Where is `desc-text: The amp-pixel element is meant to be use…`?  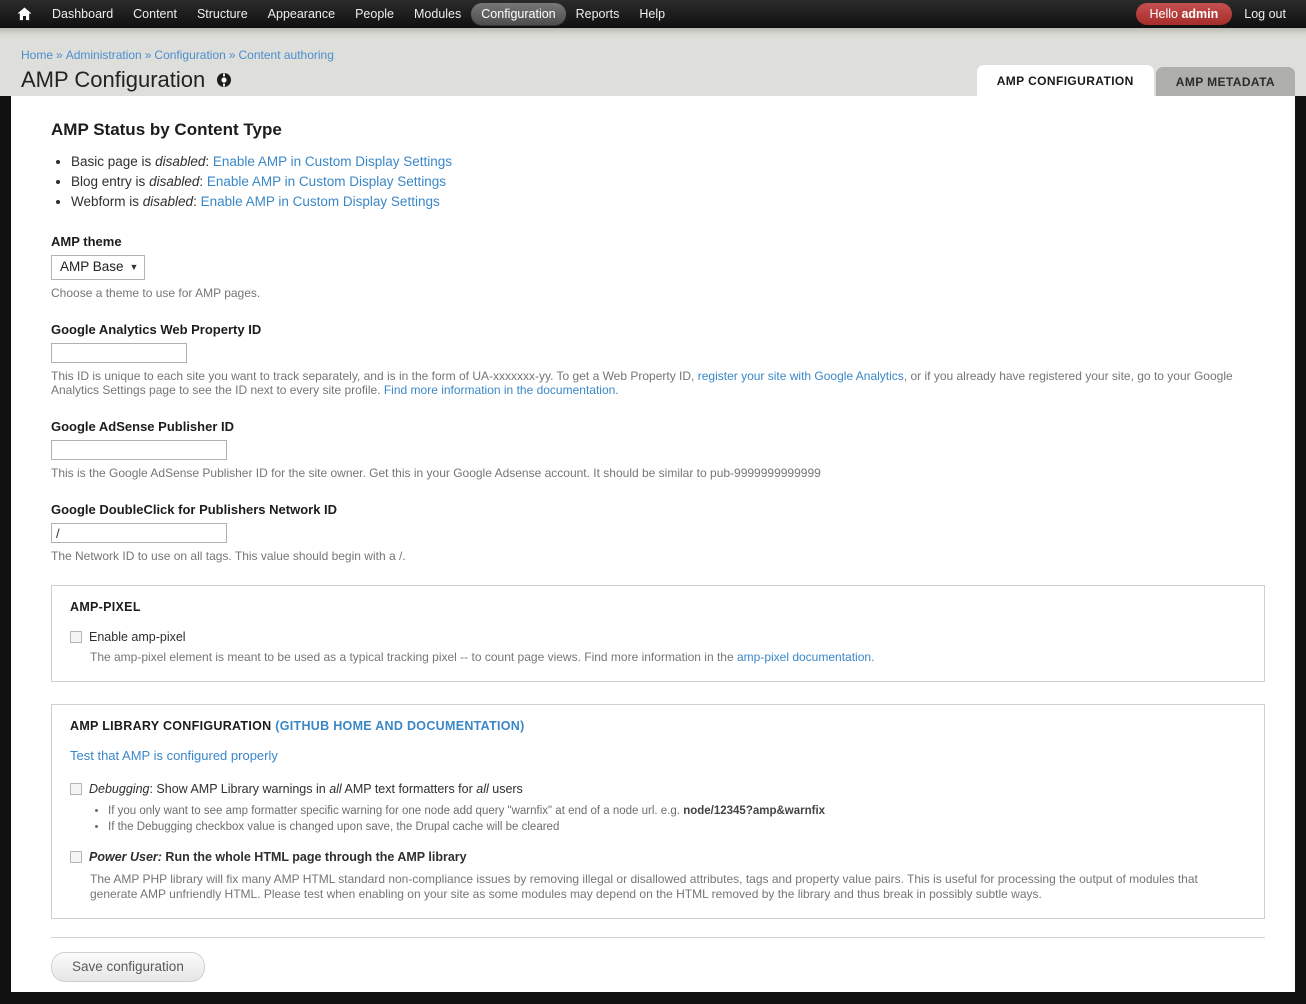 desc-text: The amp-pixel element is meant to be use… is located at coordinates (413, 657).